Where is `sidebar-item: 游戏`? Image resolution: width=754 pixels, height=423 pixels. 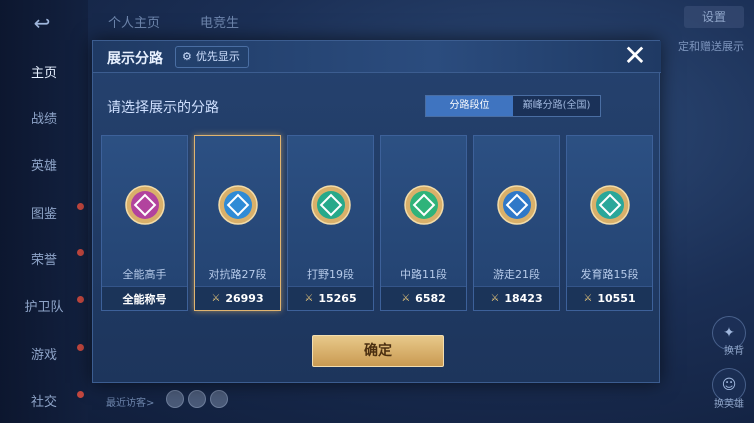
sidebar-item: 游戏 is located at coordinates (44, 356).